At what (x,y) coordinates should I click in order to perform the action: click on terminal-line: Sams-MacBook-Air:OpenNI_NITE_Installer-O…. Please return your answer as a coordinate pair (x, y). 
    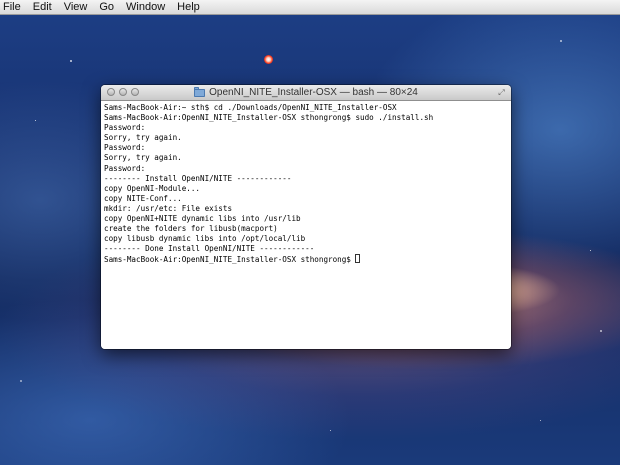
    Looking at the image, I should click on (269, 118).